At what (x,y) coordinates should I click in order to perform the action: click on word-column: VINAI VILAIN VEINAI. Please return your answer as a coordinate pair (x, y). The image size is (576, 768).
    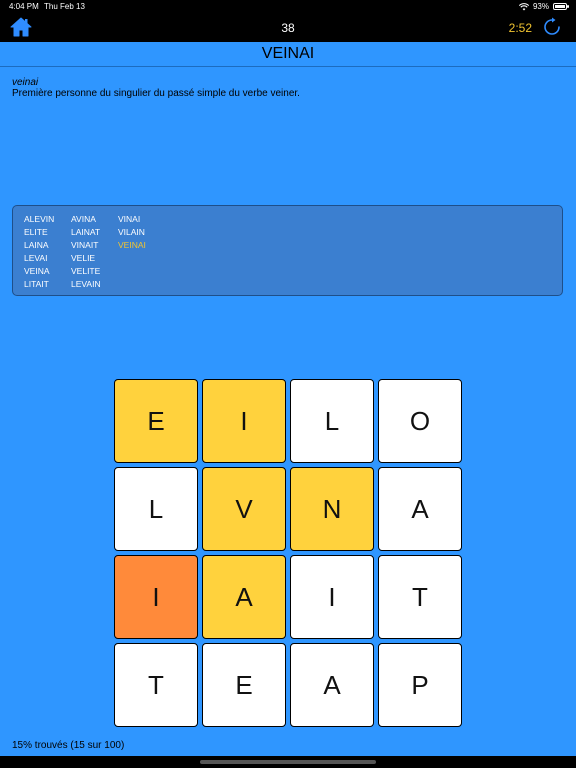
    Looking at the image, I should click on (132, 232).